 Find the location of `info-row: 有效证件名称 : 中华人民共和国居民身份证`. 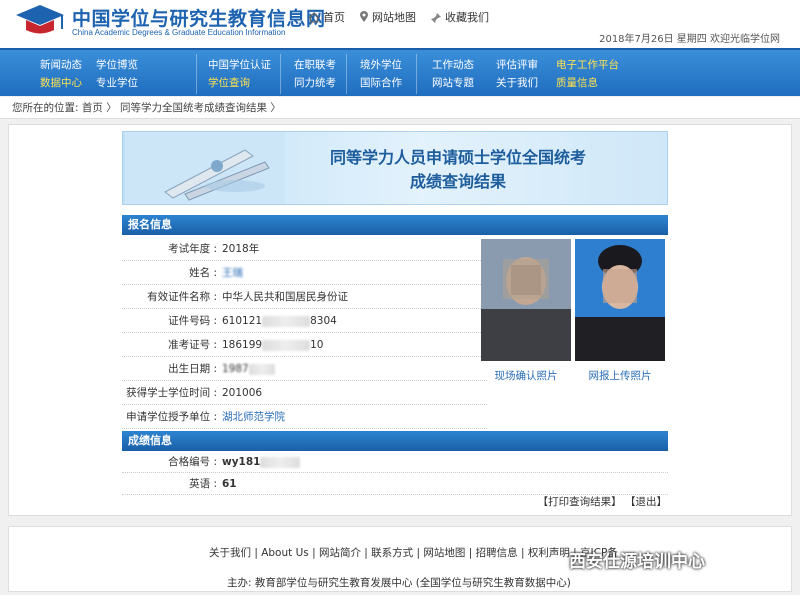

info-row: 有效证件名称 : 中华人民共和国居民身份证 is located at coordinates (304, 297).